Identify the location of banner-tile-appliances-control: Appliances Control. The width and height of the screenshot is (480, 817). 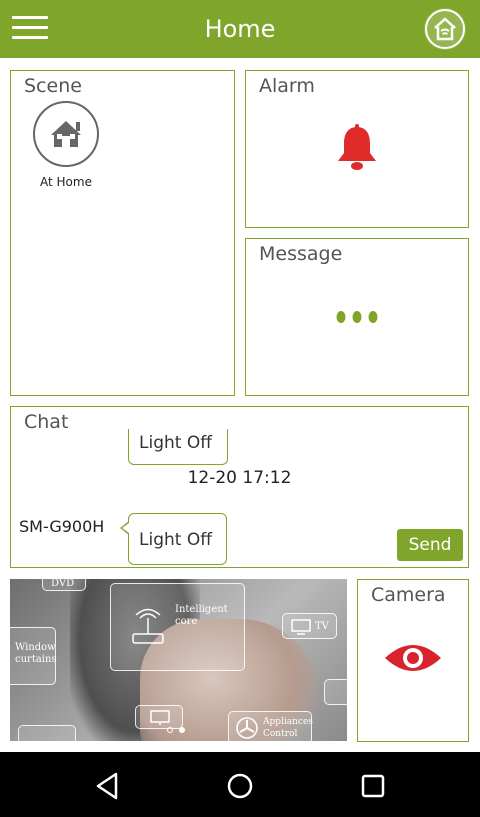
(270, 726).